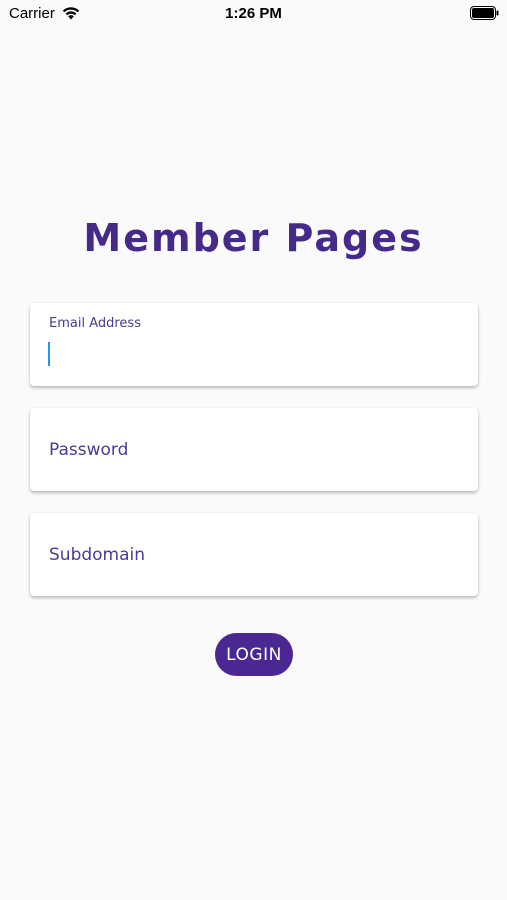  I want to click on subdomain-field: Subdomain, so click(254, 554).